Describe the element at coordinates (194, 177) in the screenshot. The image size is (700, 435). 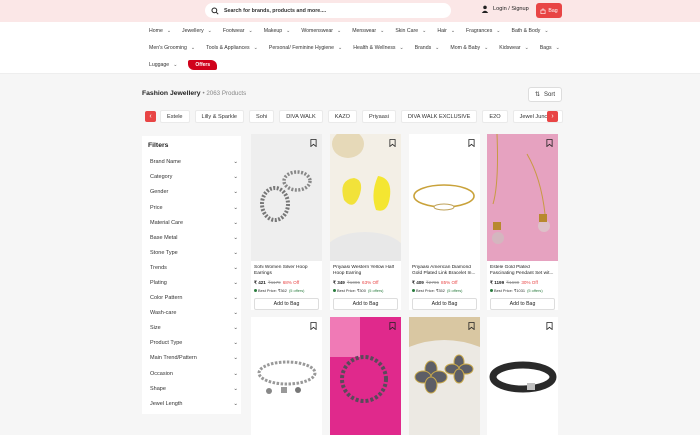
I see `filter-category: Category ⌄` at that location.